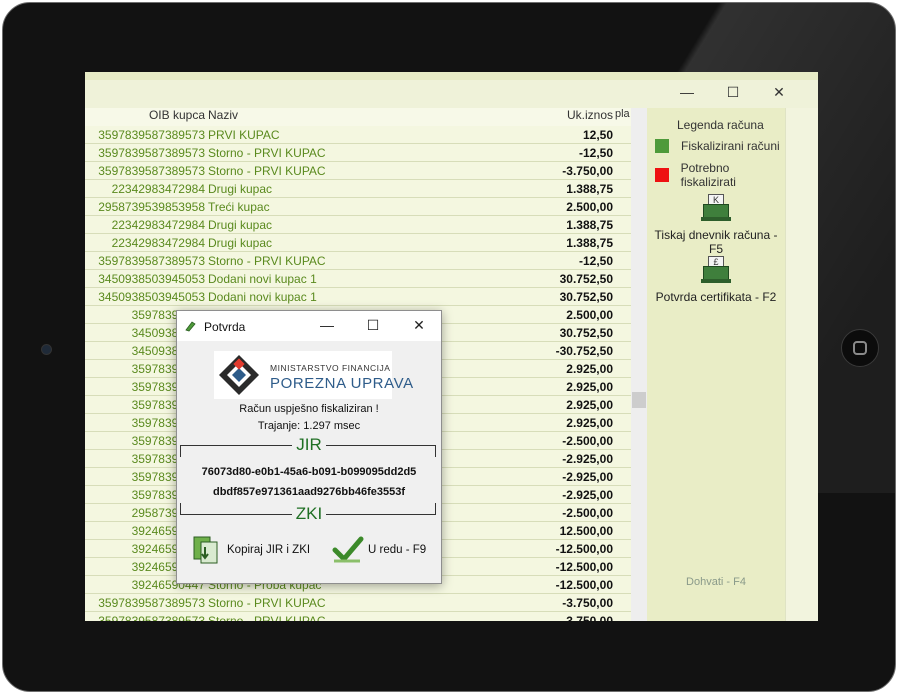 The width and height of the screenshot is (900, 696). What do you see at coordinates (190, 326) in the screenshot?
I see `pen-icon` at bounding box center [190, 326].